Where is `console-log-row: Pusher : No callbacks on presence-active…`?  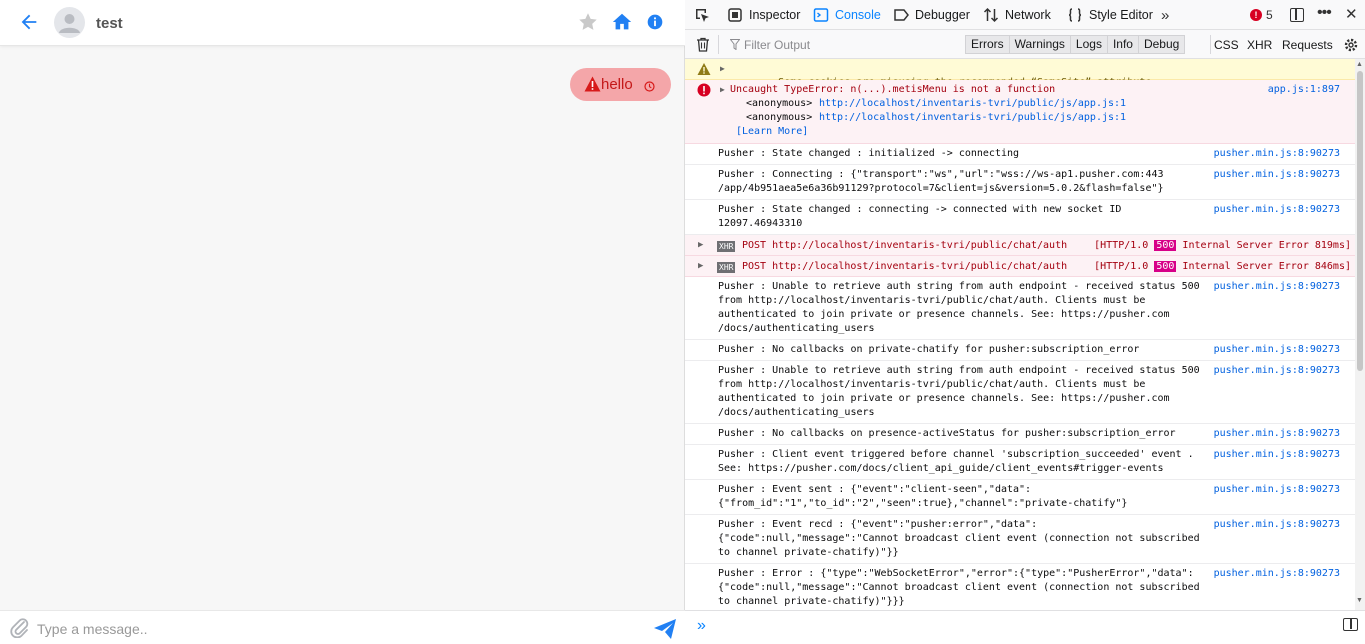 console-log-row: Pusher : No callbacks on presence-active… is located at coordinates (1020, 434).